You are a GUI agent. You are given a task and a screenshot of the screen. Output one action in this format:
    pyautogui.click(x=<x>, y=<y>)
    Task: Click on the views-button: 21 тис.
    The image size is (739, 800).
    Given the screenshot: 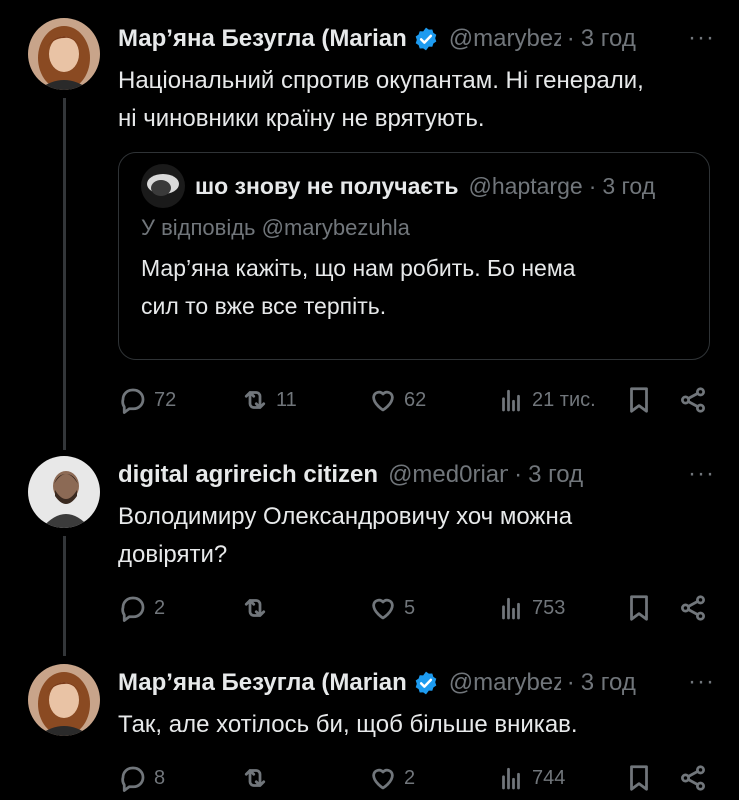 What is the action you would take?
    pyautogui.click(x=546, y=400)
    